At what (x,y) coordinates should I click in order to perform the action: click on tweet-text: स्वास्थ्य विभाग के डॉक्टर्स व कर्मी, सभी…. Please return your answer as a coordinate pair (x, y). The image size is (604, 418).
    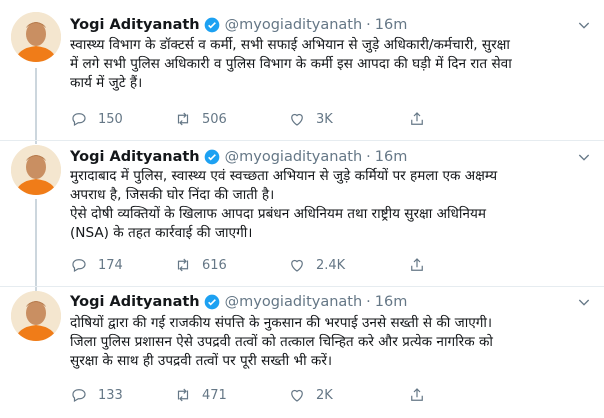
    Looking at the image, I should click on (330, 64).